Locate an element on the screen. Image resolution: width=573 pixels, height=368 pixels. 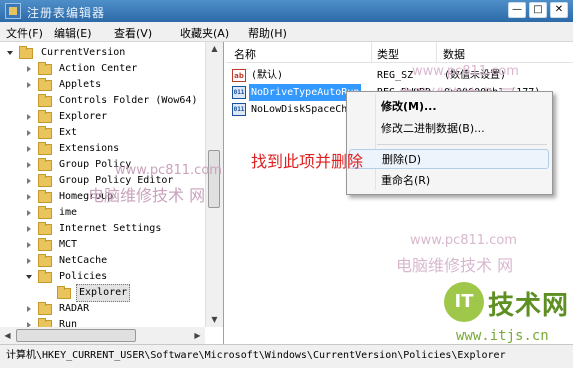
menu-bar: 文件(F) 编辑(E) 查看(V) 收藏夹(A) 帮助(H) is located at coordinates (286, 32).